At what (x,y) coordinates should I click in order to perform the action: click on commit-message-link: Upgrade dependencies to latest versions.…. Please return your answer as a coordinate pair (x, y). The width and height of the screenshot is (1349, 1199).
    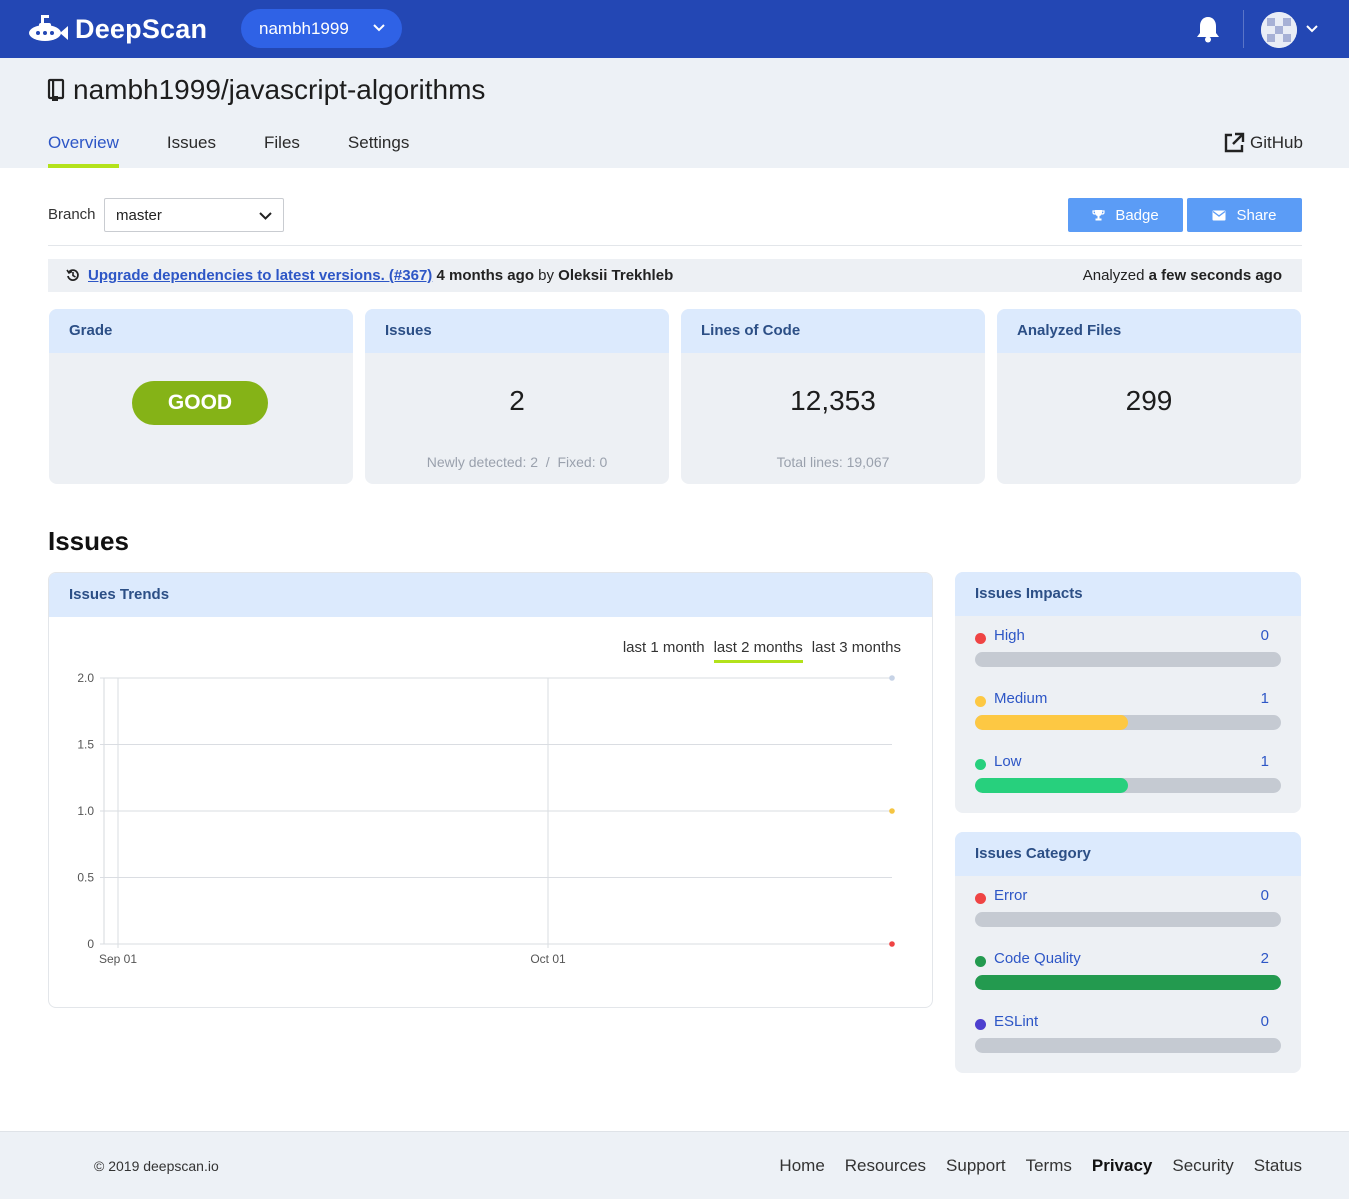
    Looking at the image, I should click on (260, 275).